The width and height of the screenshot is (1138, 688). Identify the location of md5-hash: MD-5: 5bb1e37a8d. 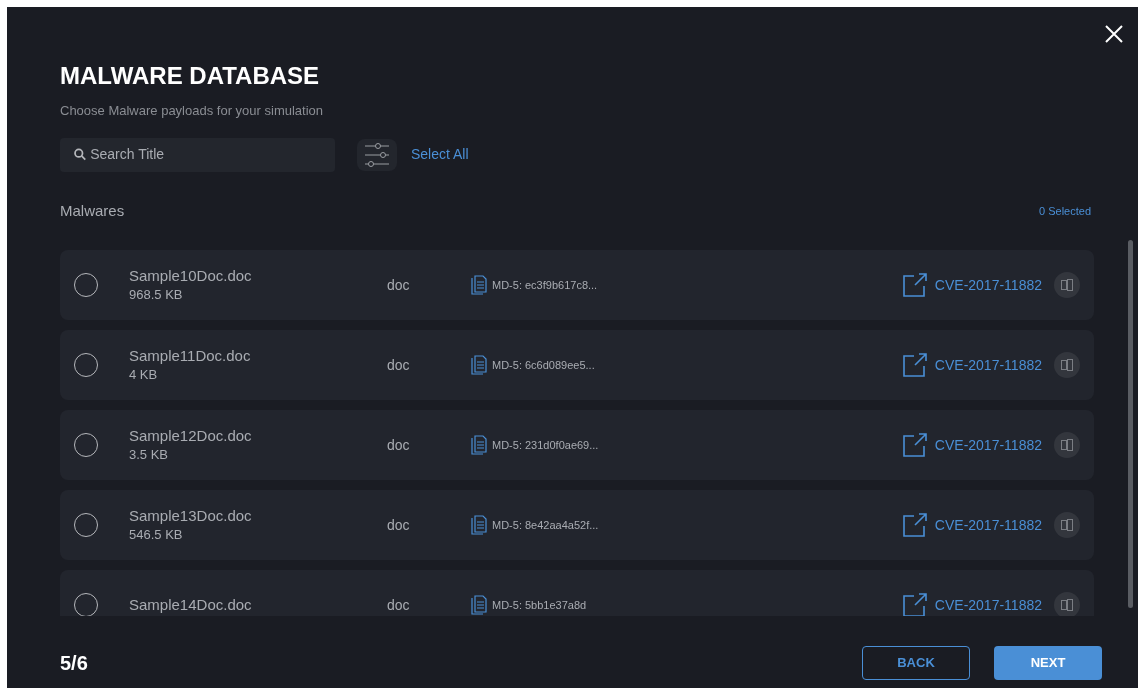
(539, 605).